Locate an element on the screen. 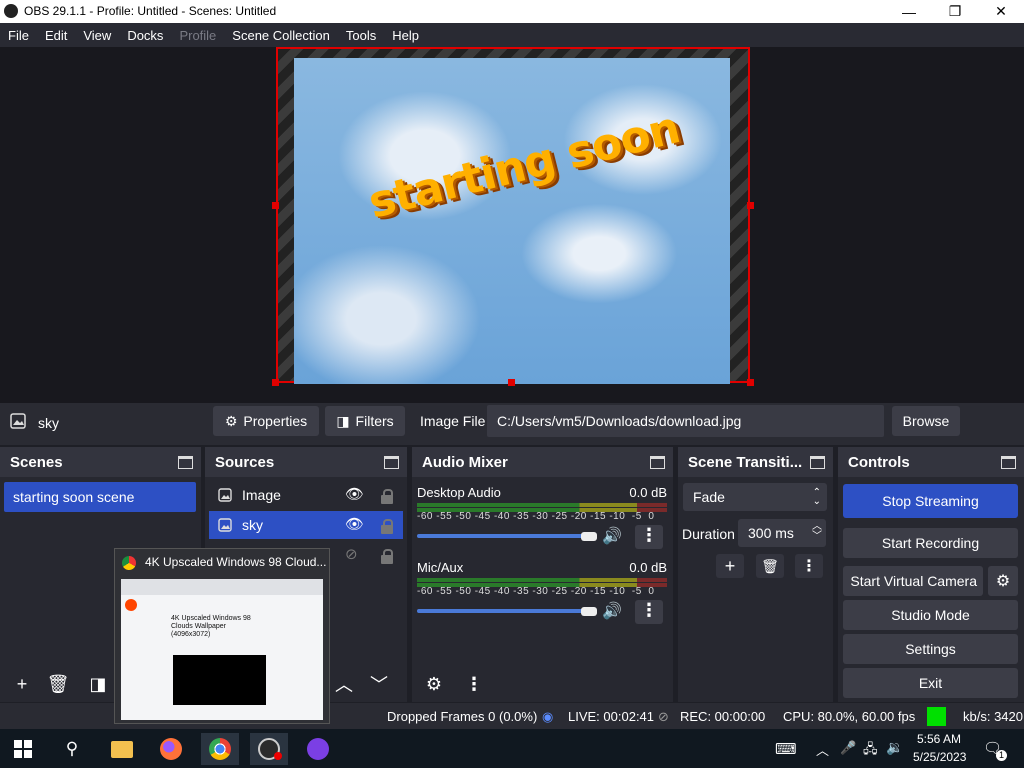 Image resolution: width=1024 pixels, height=768 pixels. add-scene-button: + is located at coordinates (22, 684).